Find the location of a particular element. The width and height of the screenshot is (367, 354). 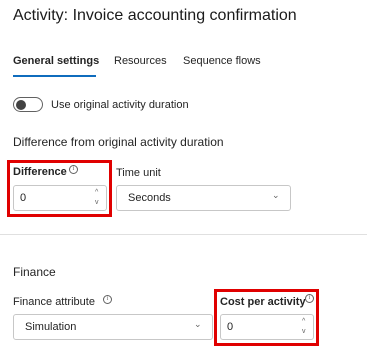

time-unit-label: Time unit is located at coordinates (138, 173).